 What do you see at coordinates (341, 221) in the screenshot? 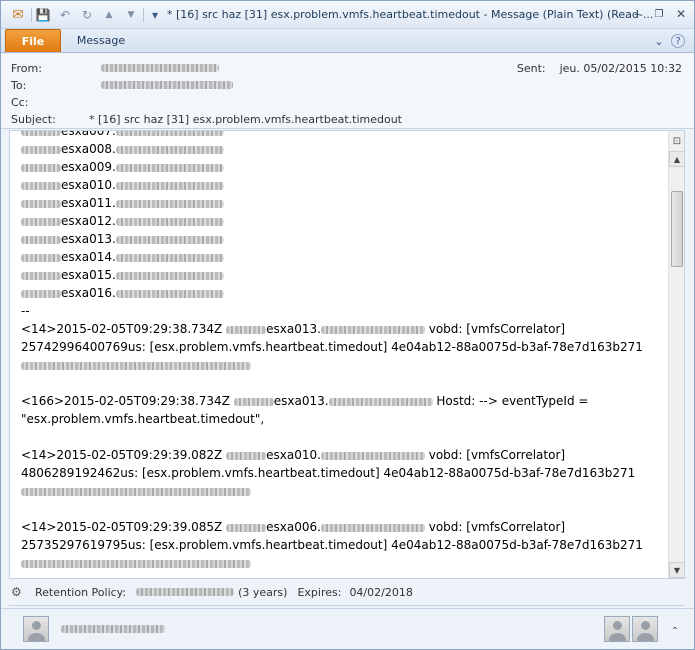
I see `body-line: esxa012.` at bounding box center [341, 221].